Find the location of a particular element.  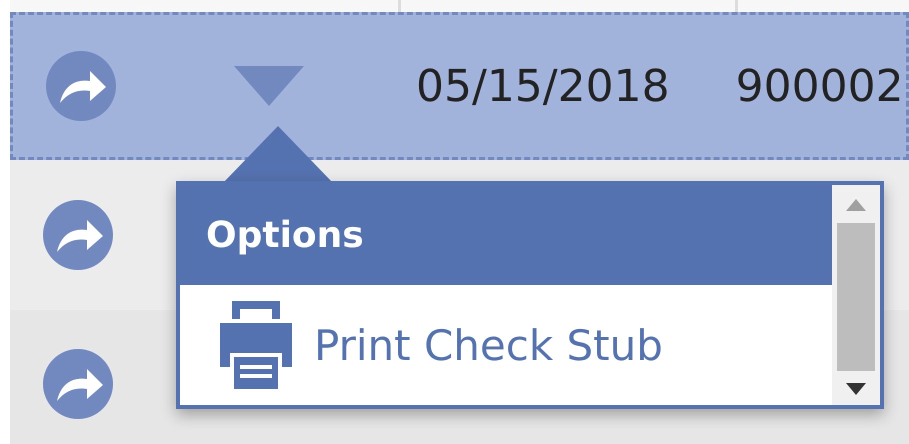

number-cell: 900002 is located at coordinates (820, 86).